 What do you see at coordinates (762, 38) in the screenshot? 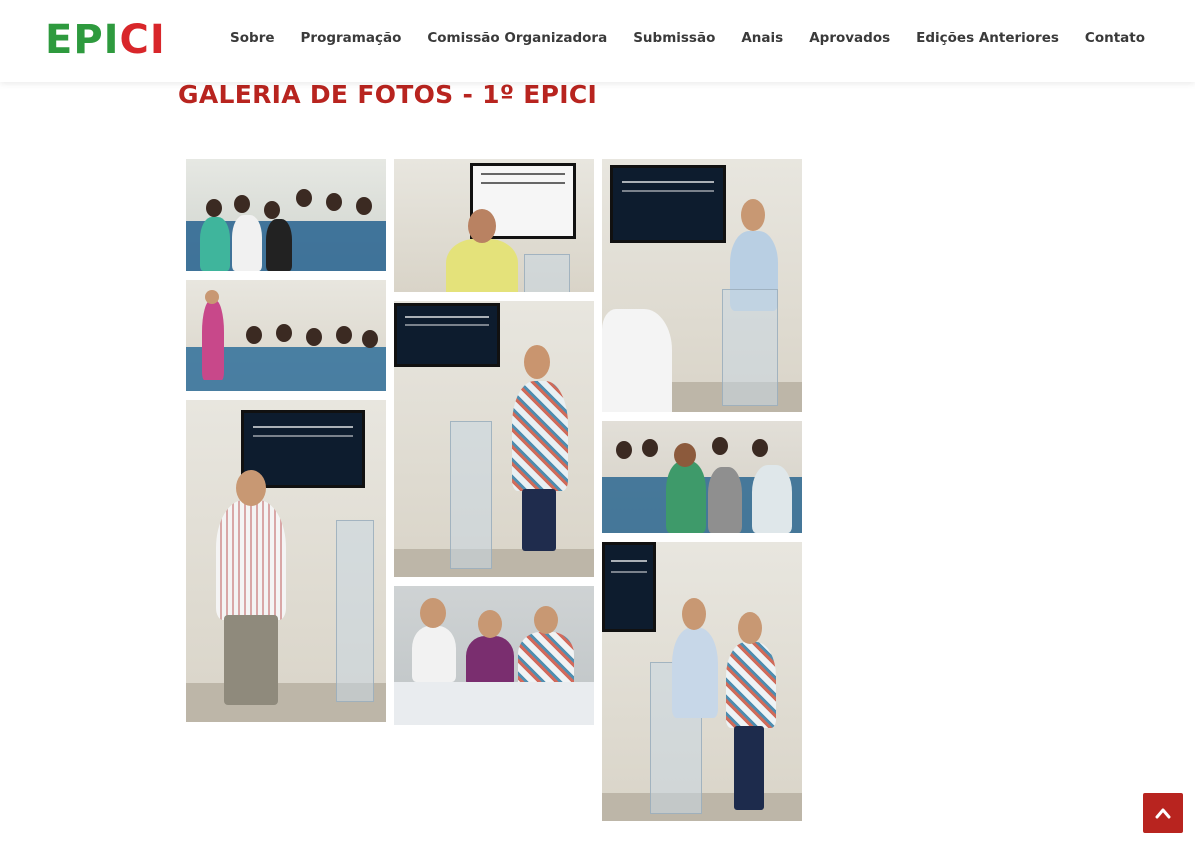
I see `nav-anais: Anais` at bounding box center [762, 38].